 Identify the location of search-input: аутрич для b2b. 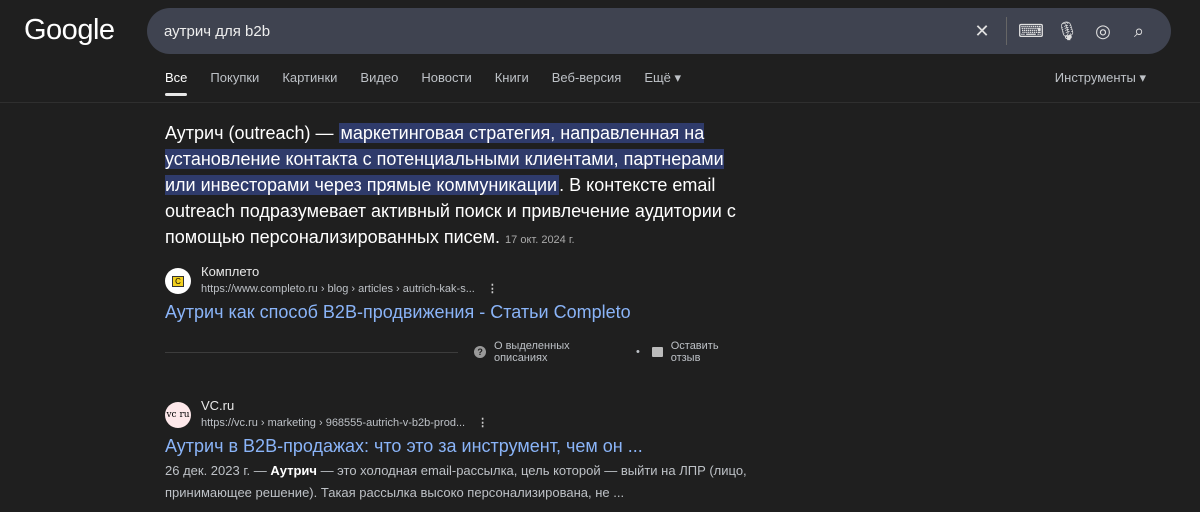
(564, 31).